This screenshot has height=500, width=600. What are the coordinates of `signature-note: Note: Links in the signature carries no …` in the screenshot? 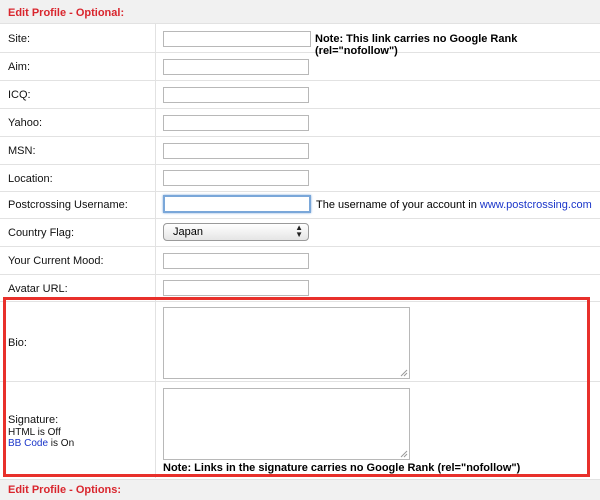 It's located at (342, 468).